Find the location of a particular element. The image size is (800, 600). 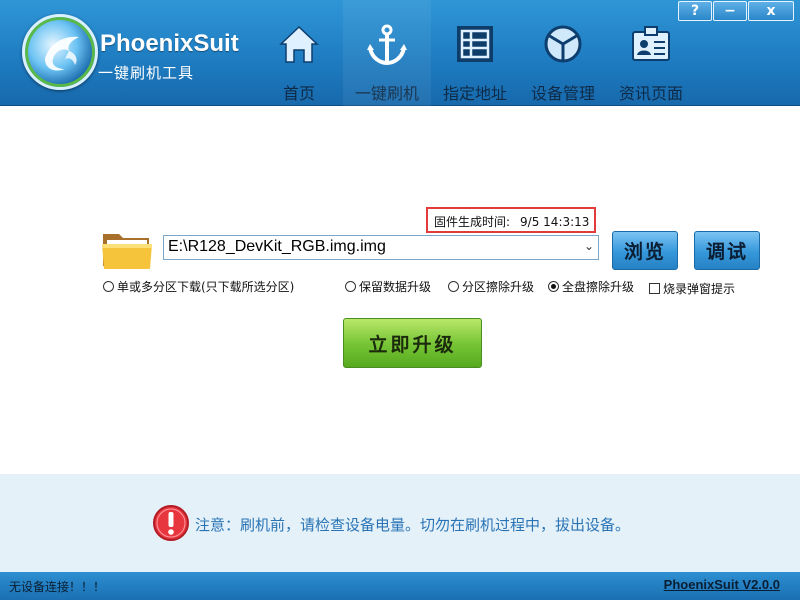

radio-full-erase: 全盘擦除升级 is located at coordinates (591, 286).